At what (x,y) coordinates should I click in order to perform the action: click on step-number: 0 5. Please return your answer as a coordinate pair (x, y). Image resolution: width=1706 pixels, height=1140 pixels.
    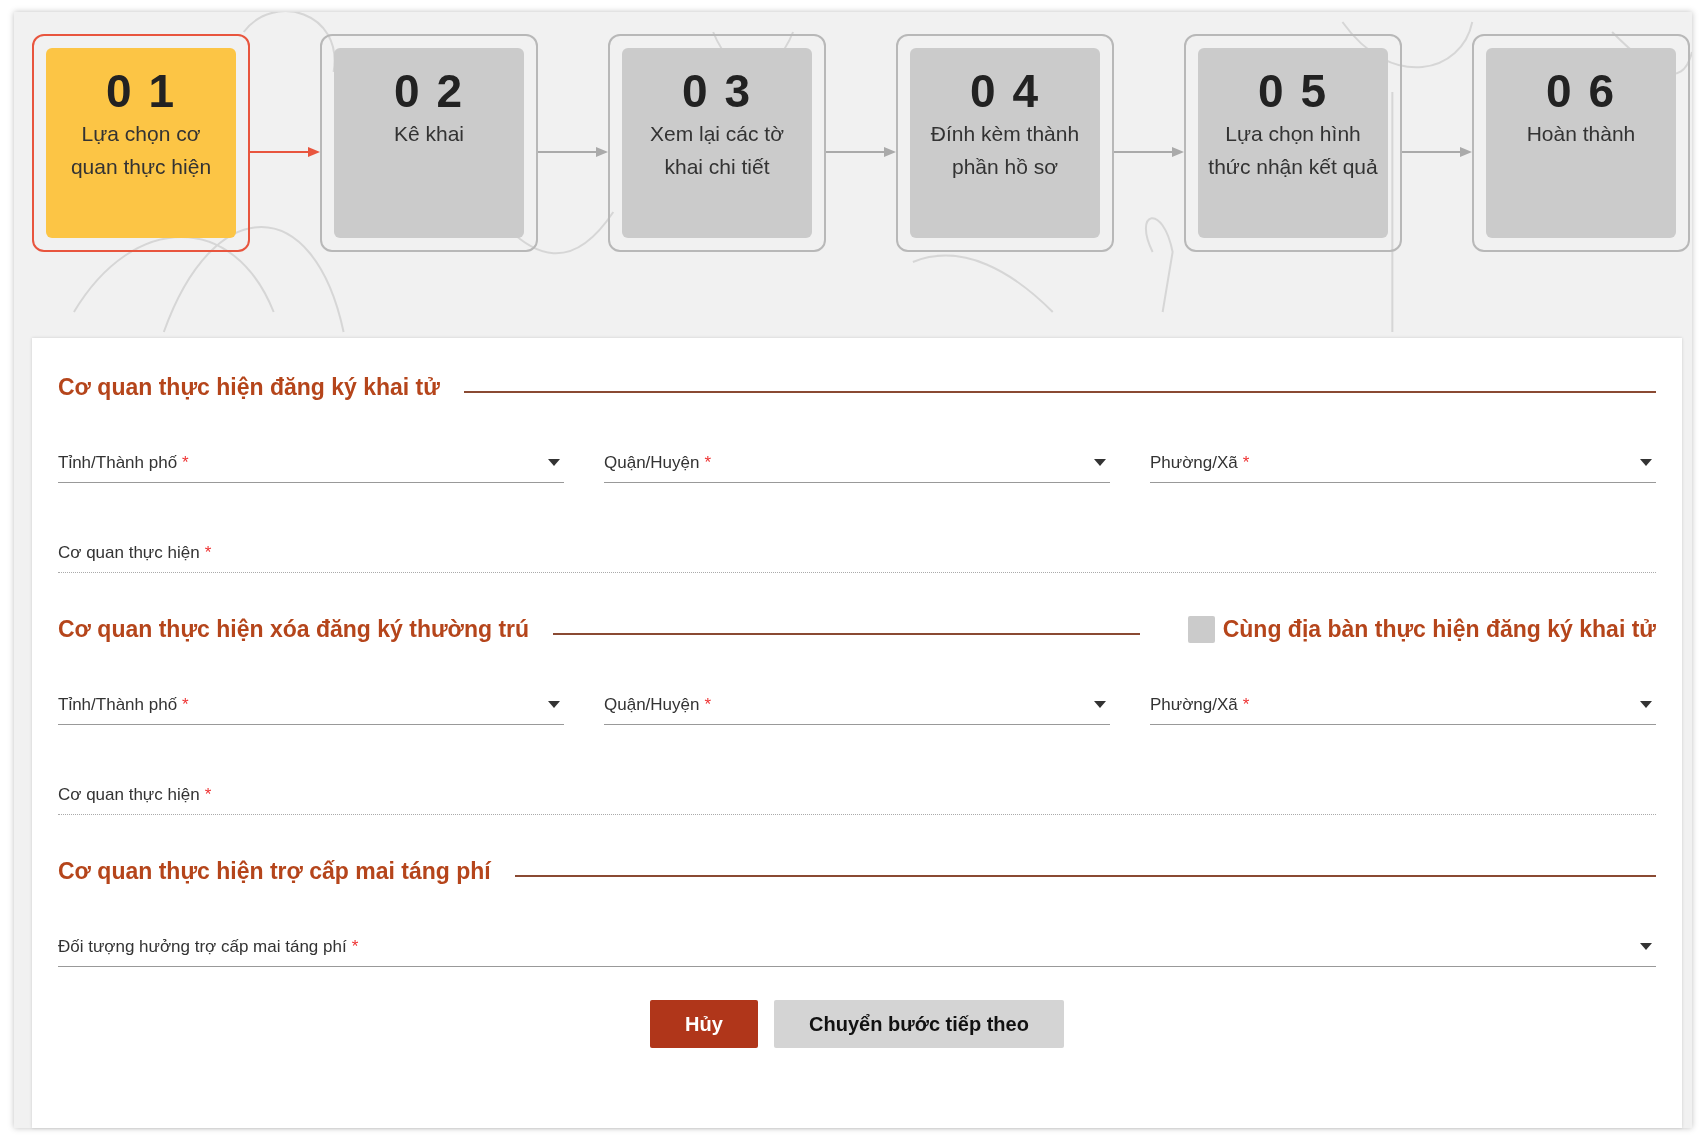
    Looking at the image, I should click on (1293, 91).